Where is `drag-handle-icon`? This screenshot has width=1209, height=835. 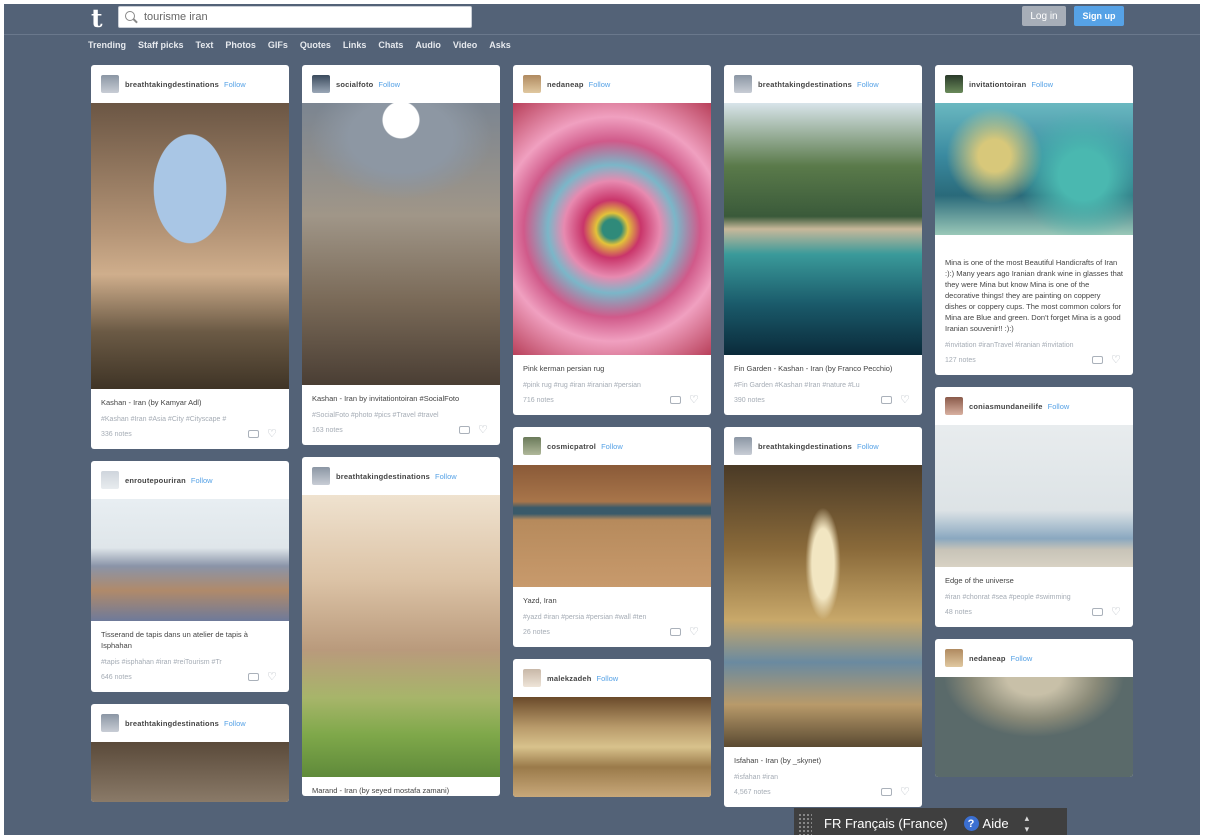 drag-handle-icon is located at coordinates (805, 823).